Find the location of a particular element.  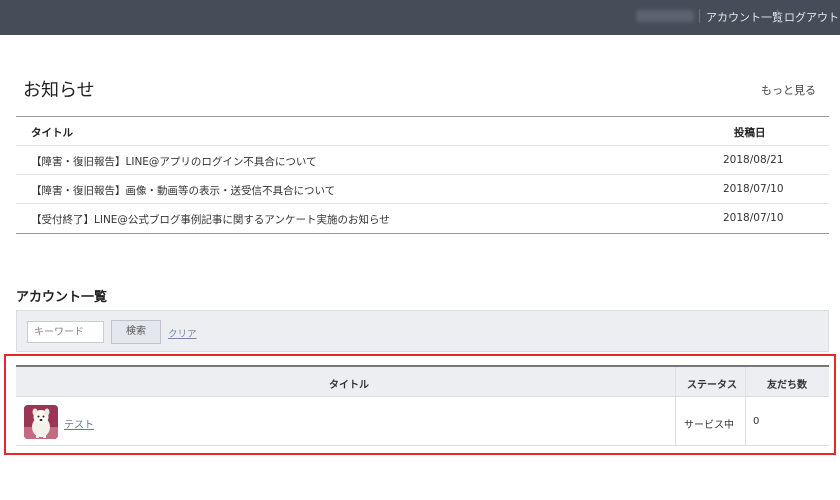

column-header-date: 投稿日 is located at coordinates (750, 133).